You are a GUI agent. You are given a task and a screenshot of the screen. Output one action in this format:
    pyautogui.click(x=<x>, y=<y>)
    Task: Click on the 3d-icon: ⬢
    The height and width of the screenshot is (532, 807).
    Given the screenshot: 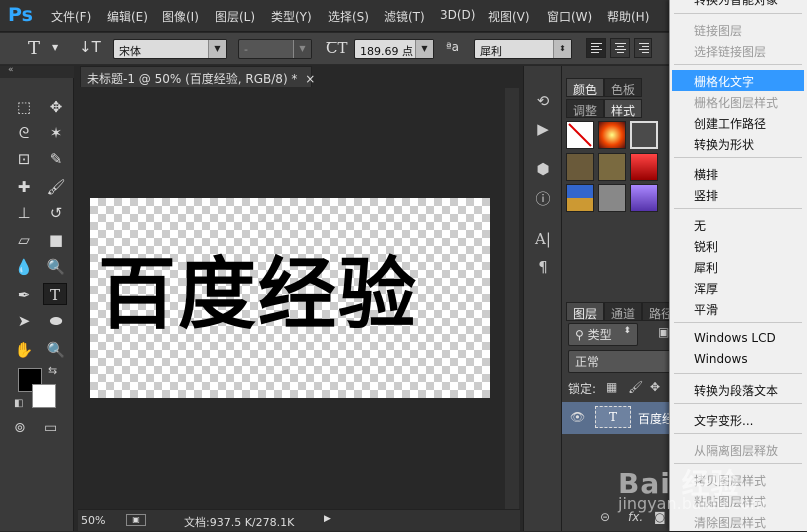 What is the action you would take?
    pyautogui.click(x=543, y=169)
    